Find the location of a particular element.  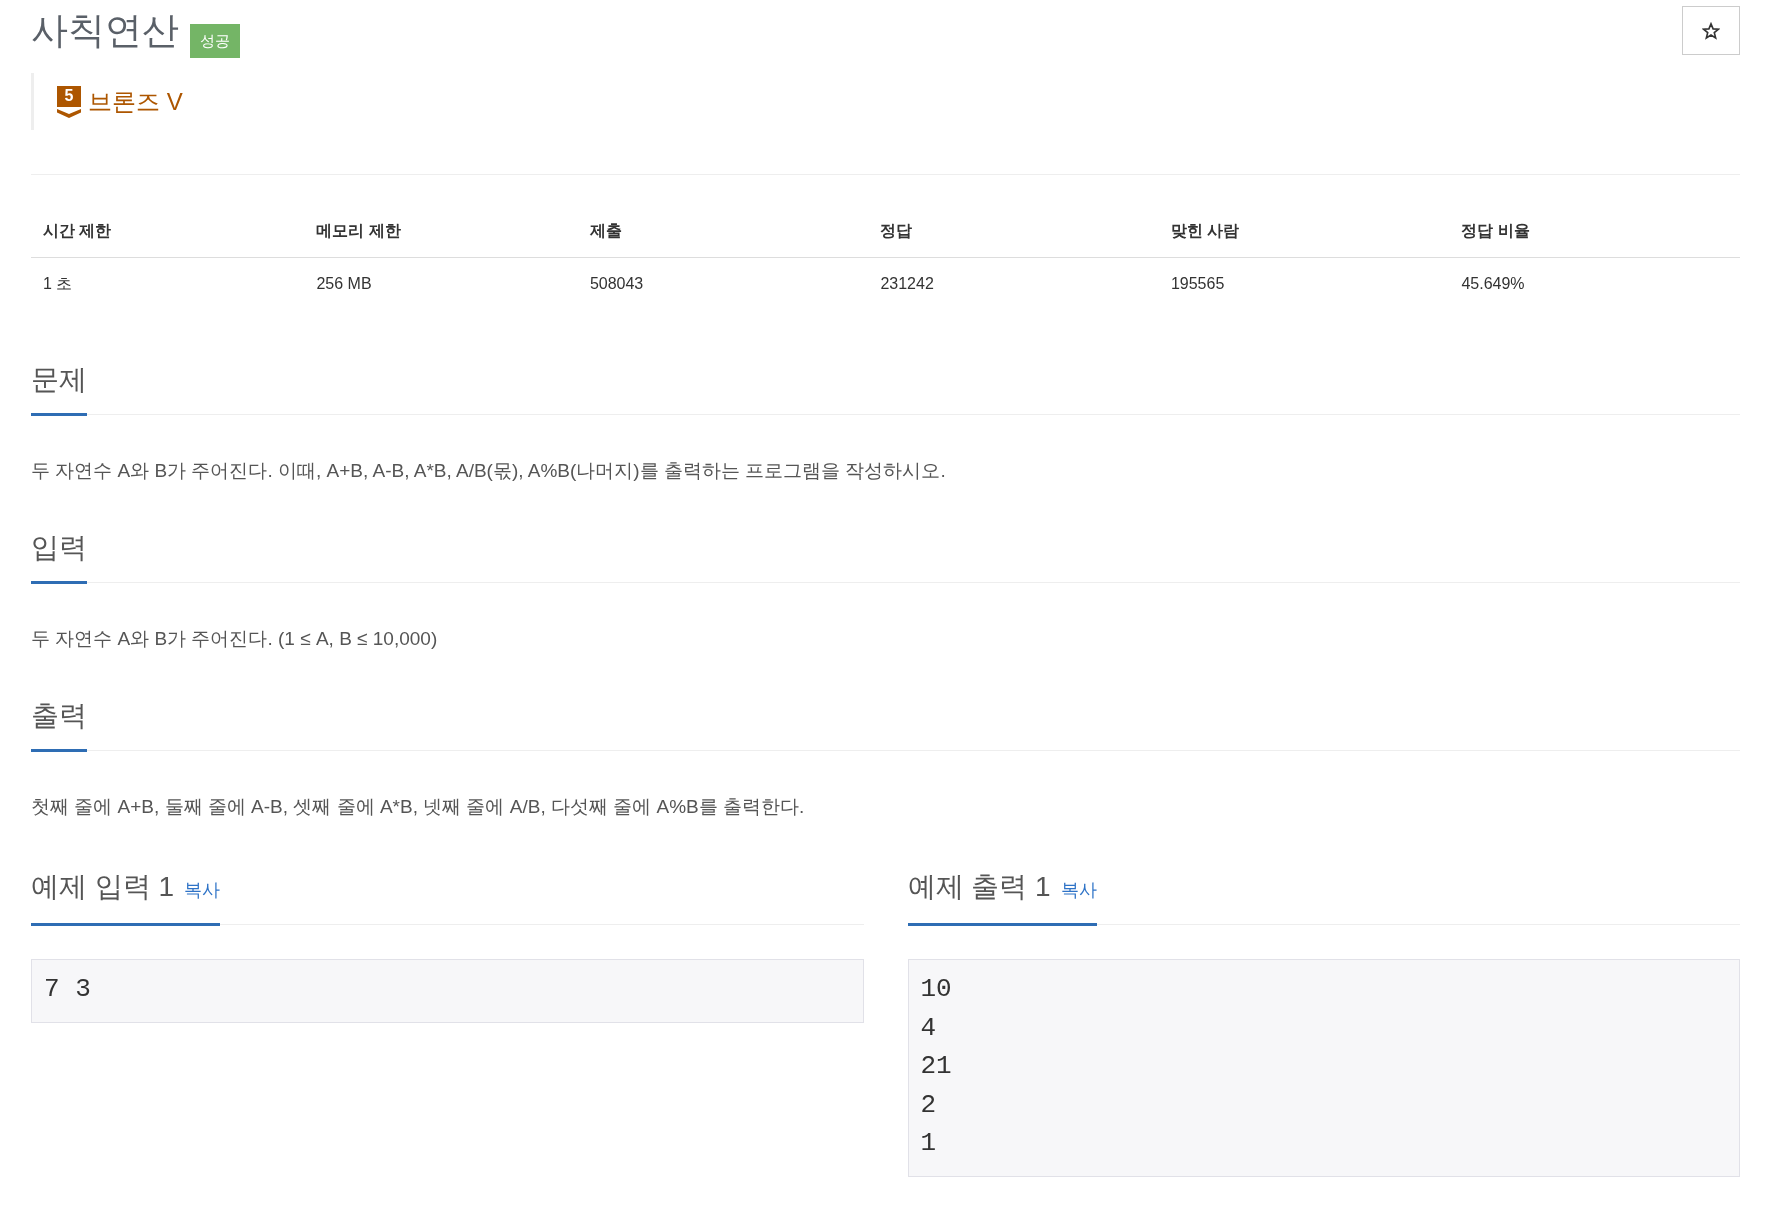

column-header: 메모리 제한 is located at coordinates (441, 231).